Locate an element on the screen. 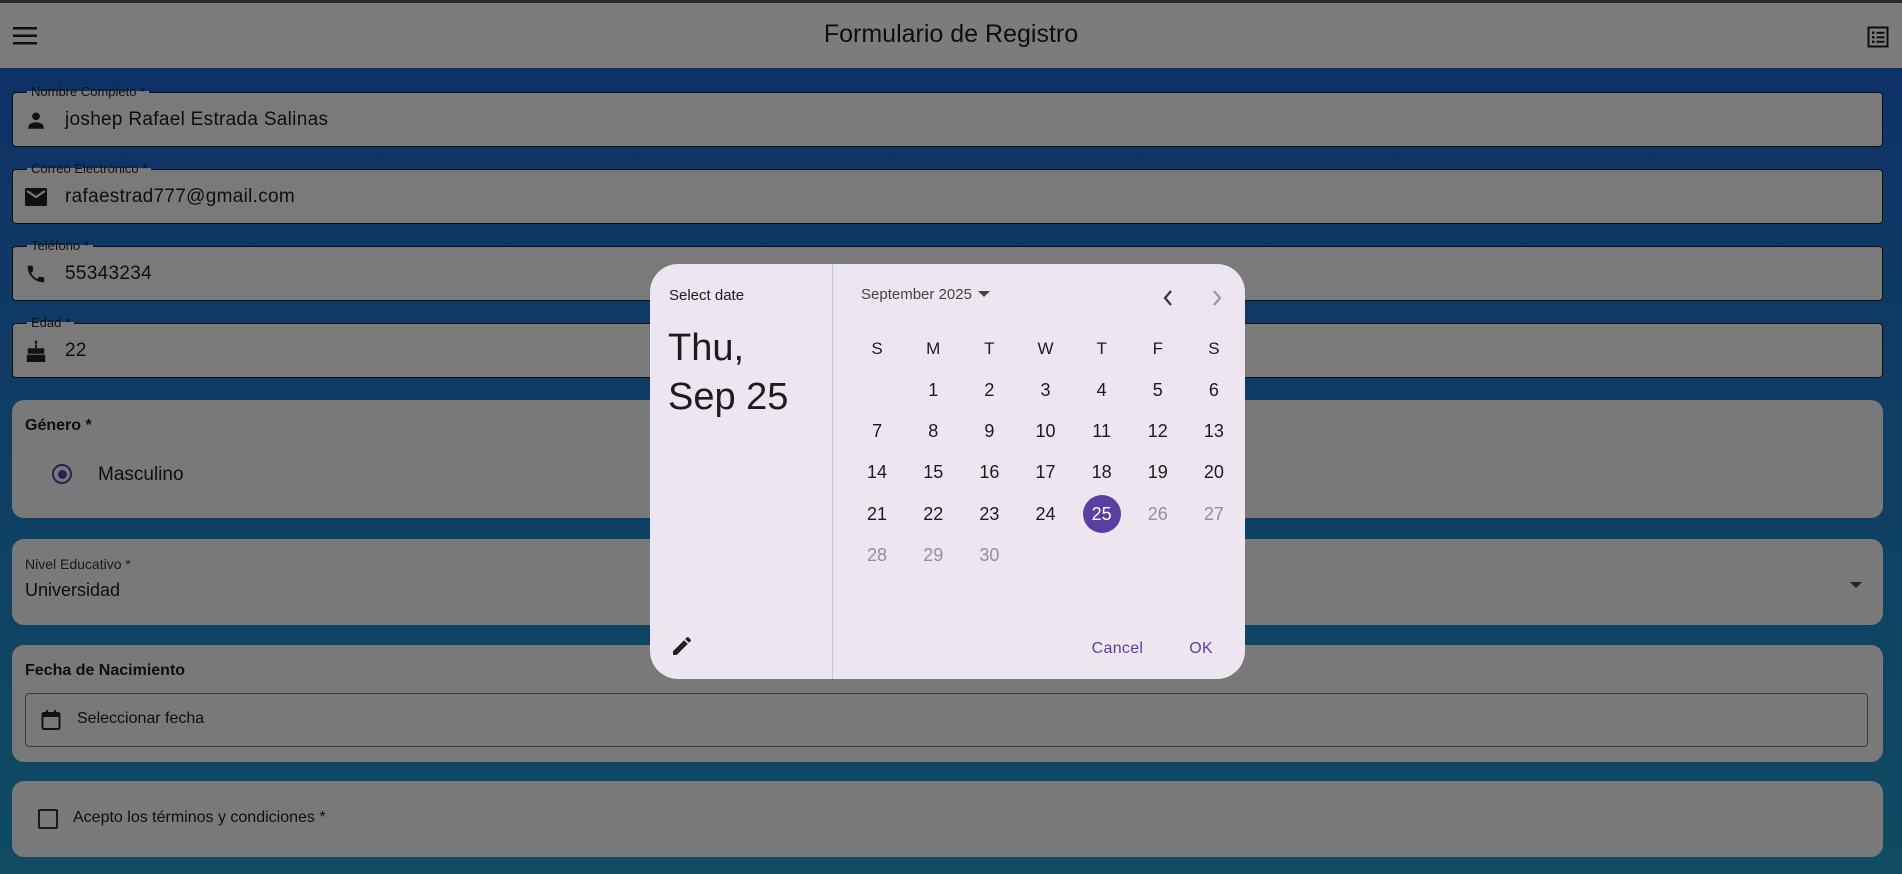 The height and width of the screenshot is (874, 1902). calendar-day-selected: 25 is located at coordinates (1102, 514).